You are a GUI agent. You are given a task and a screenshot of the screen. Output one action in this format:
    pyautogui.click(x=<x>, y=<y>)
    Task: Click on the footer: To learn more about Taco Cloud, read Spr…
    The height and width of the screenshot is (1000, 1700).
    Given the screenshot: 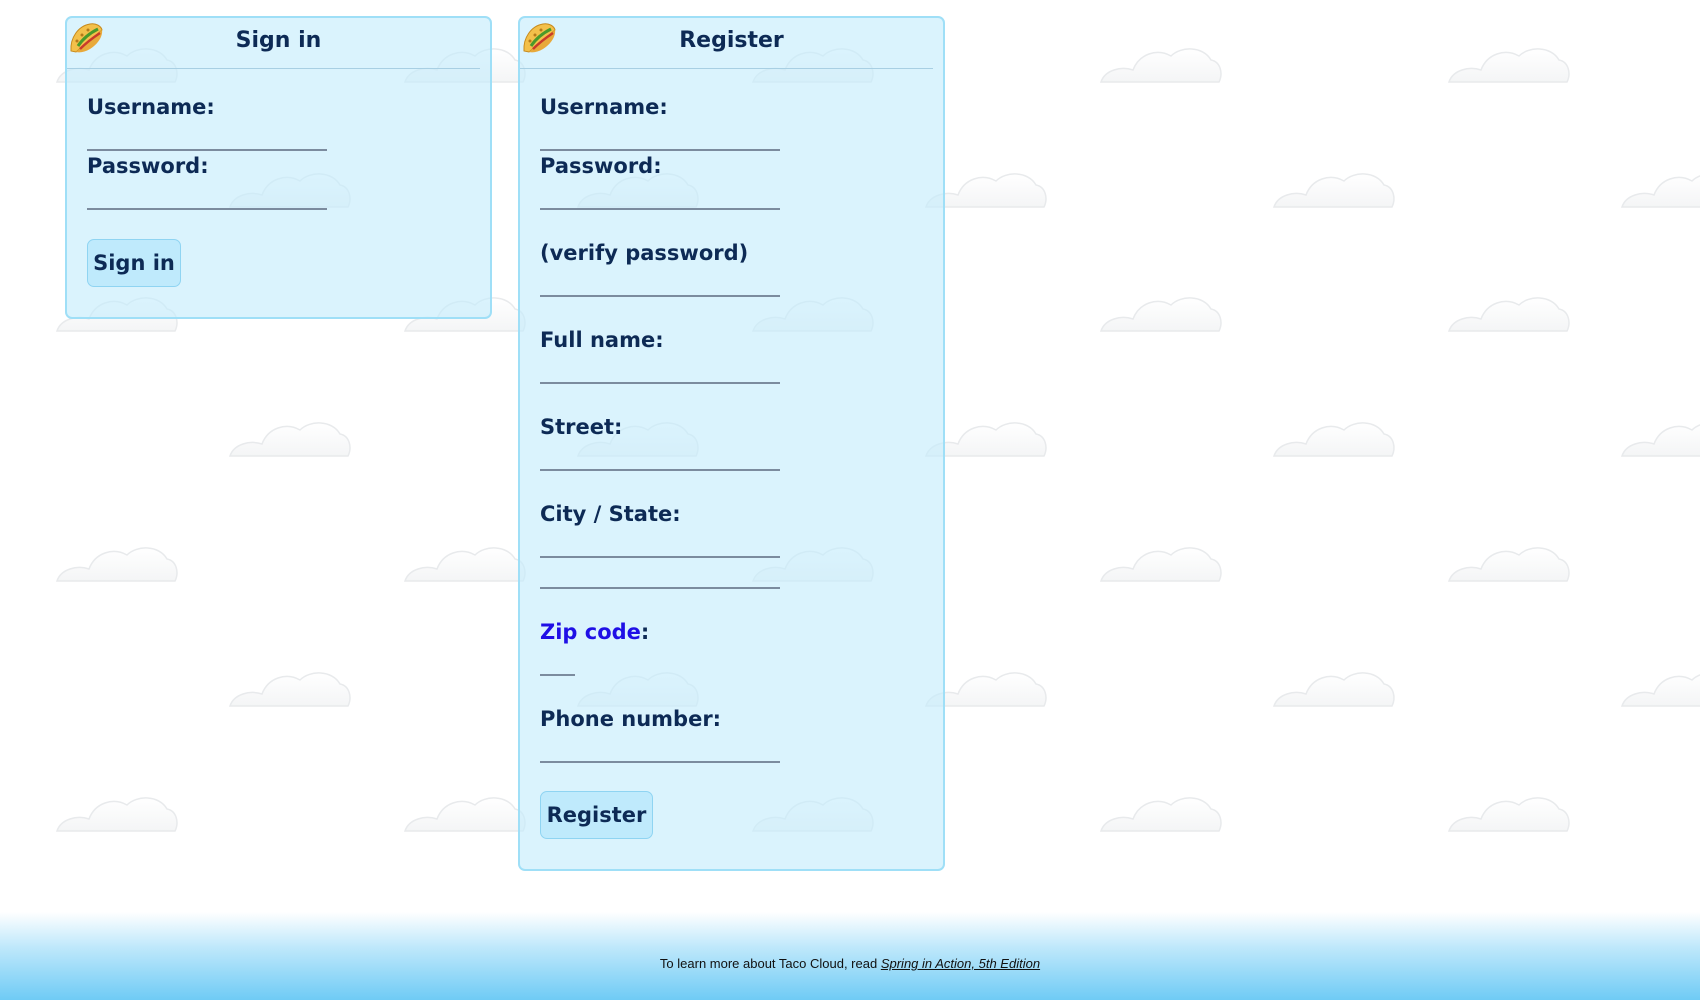 What is the action you would take?
    pyautogui.click(x=850, y=956)
    